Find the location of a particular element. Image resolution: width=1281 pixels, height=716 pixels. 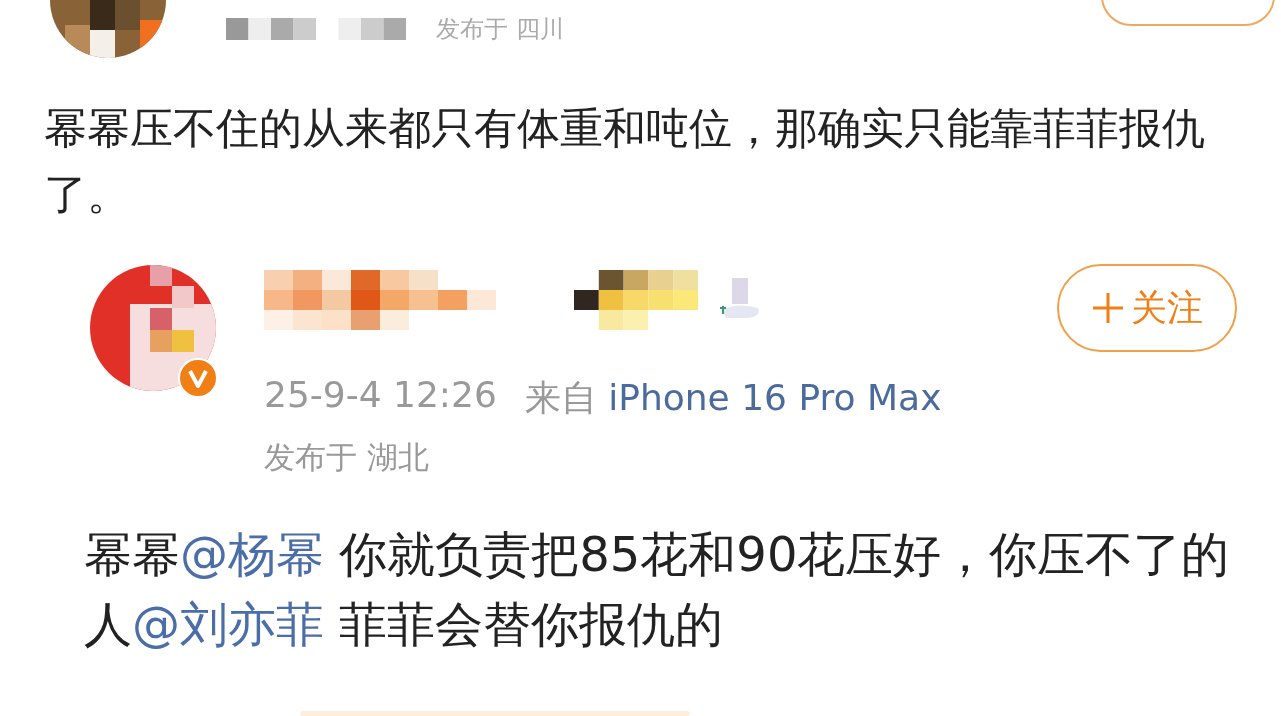

post-time: 25-9-4 12:26 is located at coordinates (380, 395).